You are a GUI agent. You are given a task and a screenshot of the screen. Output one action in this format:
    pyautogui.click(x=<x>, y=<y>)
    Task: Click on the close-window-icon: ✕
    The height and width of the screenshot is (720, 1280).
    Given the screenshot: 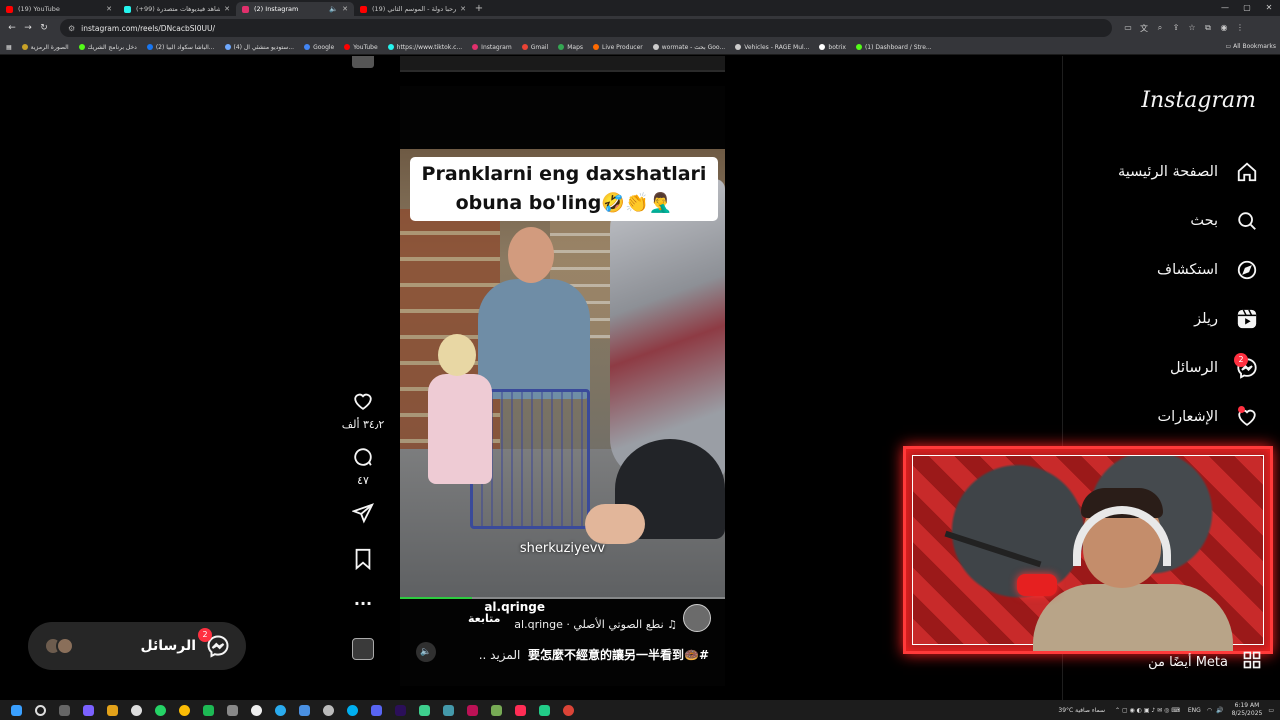 What is the action you would take?
    pyautogui.click(x=1269, y=8)
    